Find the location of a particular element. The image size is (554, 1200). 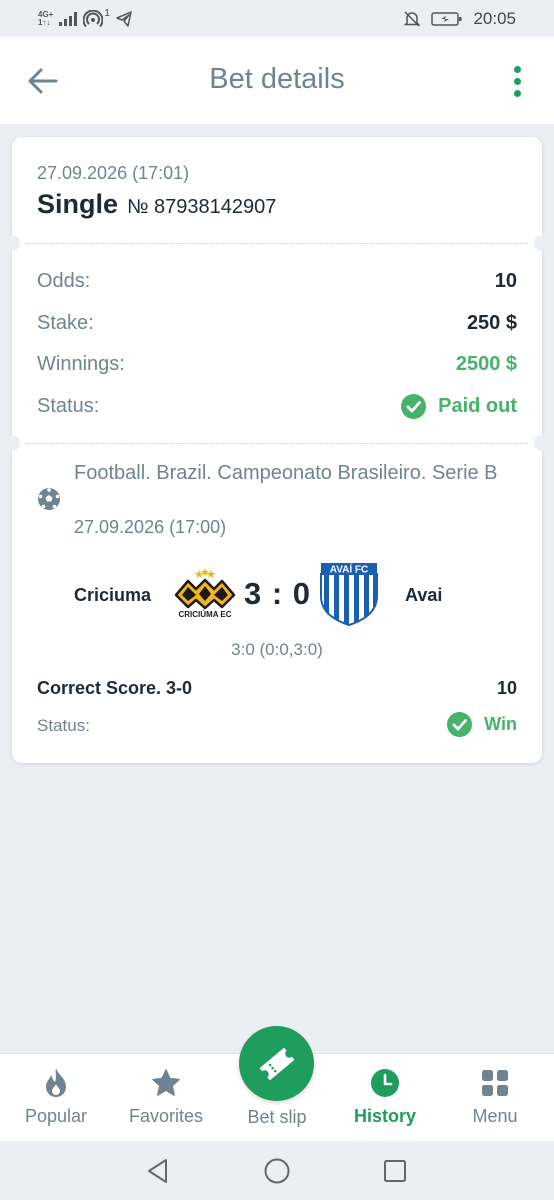

score: 3 : 0 is located at coordinates (278, 593).